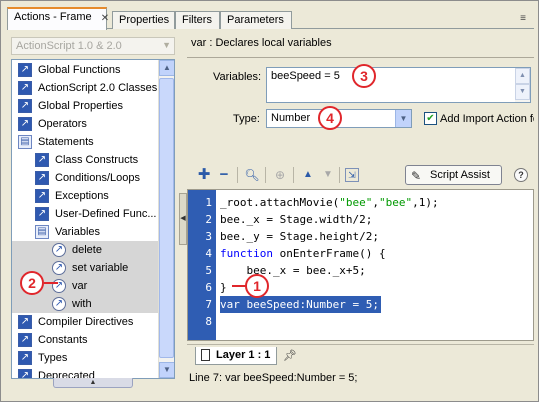 The image size is (539, 402). I want to click on action-description: var : Declares local variables, so click(261, 43).